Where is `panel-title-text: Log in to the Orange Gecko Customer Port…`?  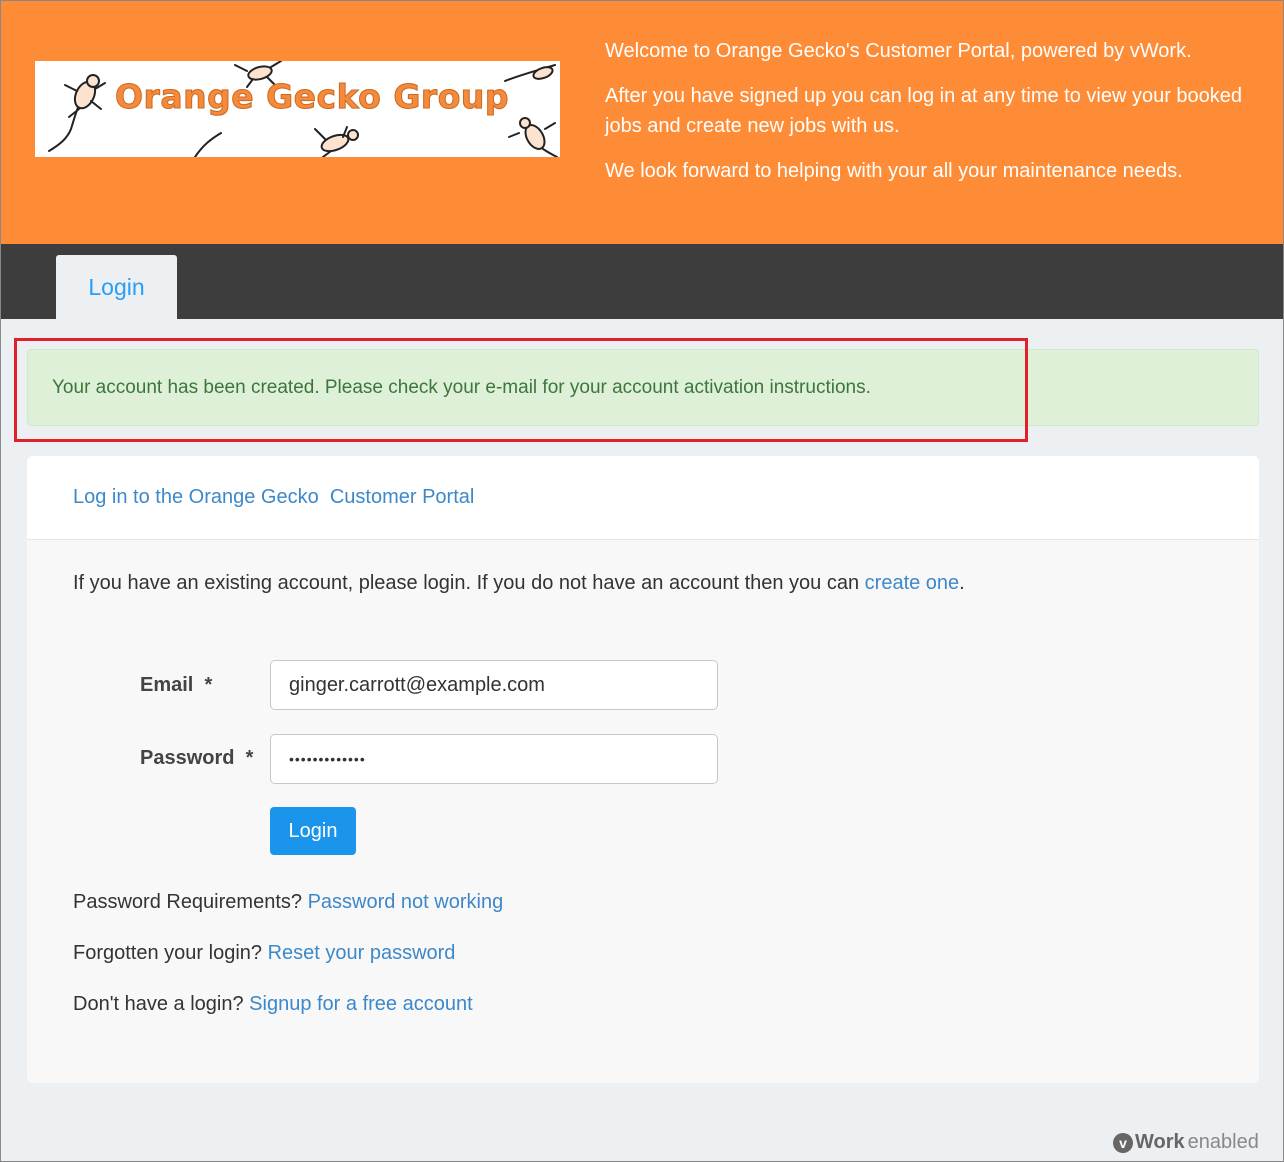 panel-title-text: Log in to the Orange Gecko Customer Port… is located at coordinates (274, 497).